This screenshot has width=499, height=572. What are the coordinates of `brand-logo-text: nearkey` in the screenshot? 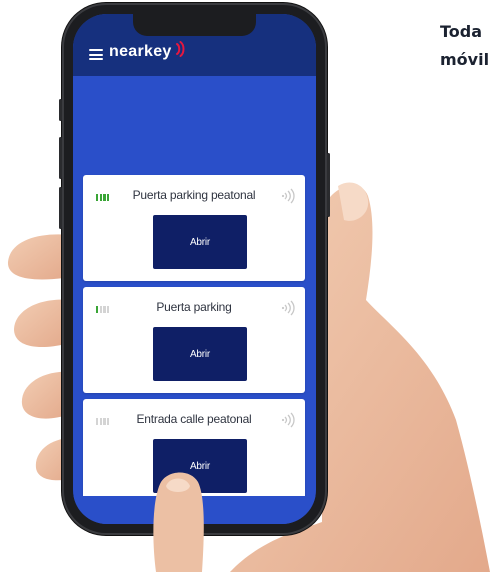 It's located at (140, 51).